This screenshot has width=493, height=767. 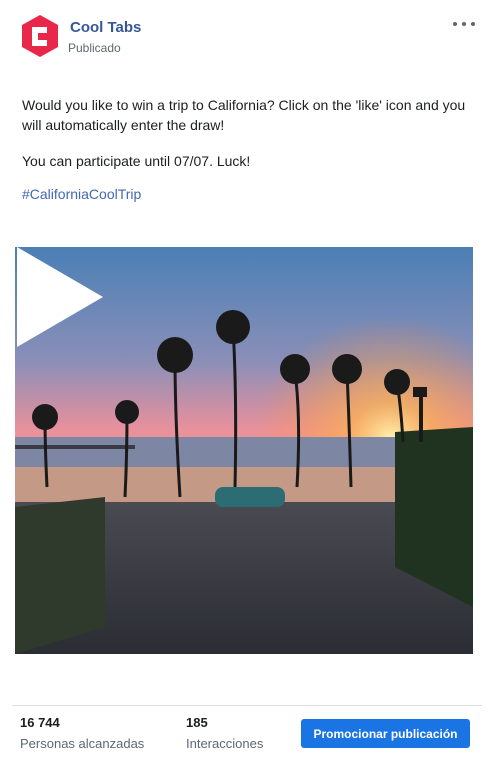 What do you see at coordinates (246, 35) in the screenshot?
I see `post-header: Cool Tabs Publicado` at bounding box center [246, 35].